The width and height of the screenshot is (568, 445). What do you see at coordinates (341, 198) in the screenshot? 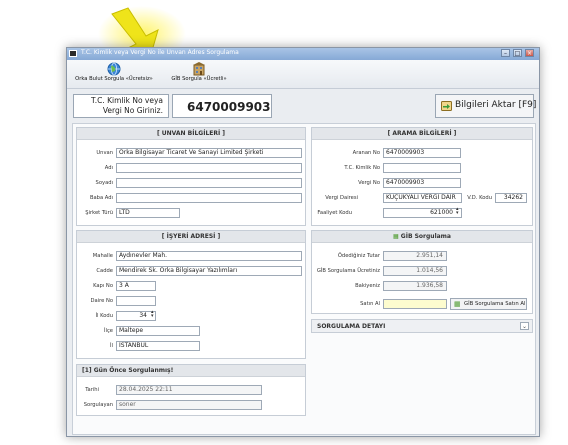
I see `tax-office-label: Vergi Dairesi` at bounding box center [341, 198].